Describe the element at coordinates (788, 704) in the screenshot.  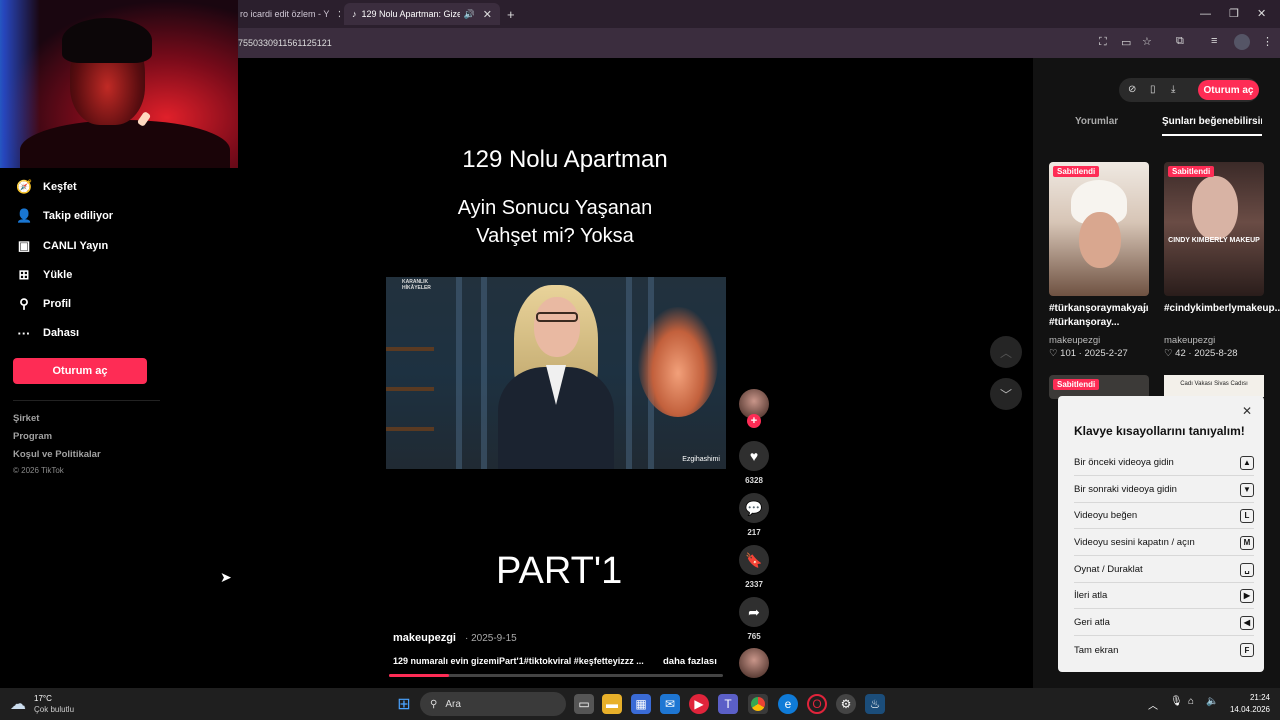
I see `edge-icon: e` at that location.